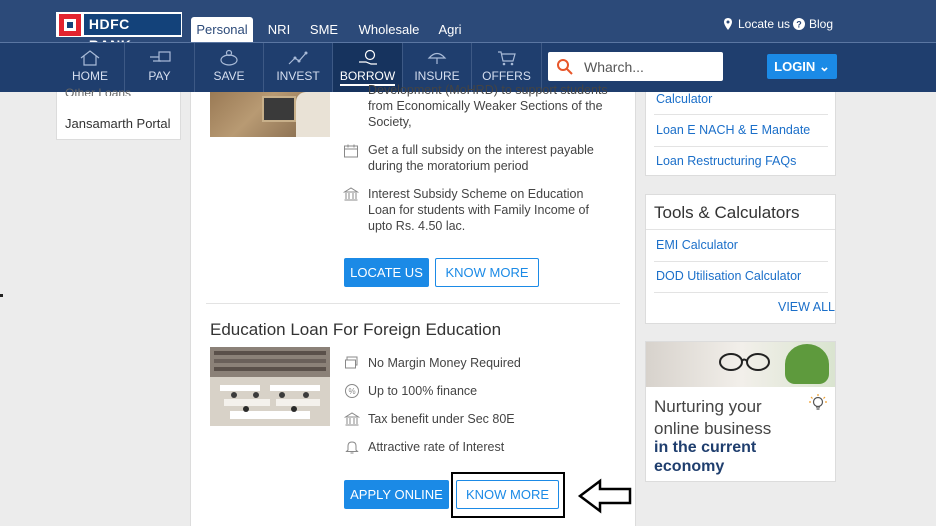 The width and height of the screenshot is (936, 526). I want to click on foreign-education-title: Education Loan For Foreign Education, so click(356, 329).